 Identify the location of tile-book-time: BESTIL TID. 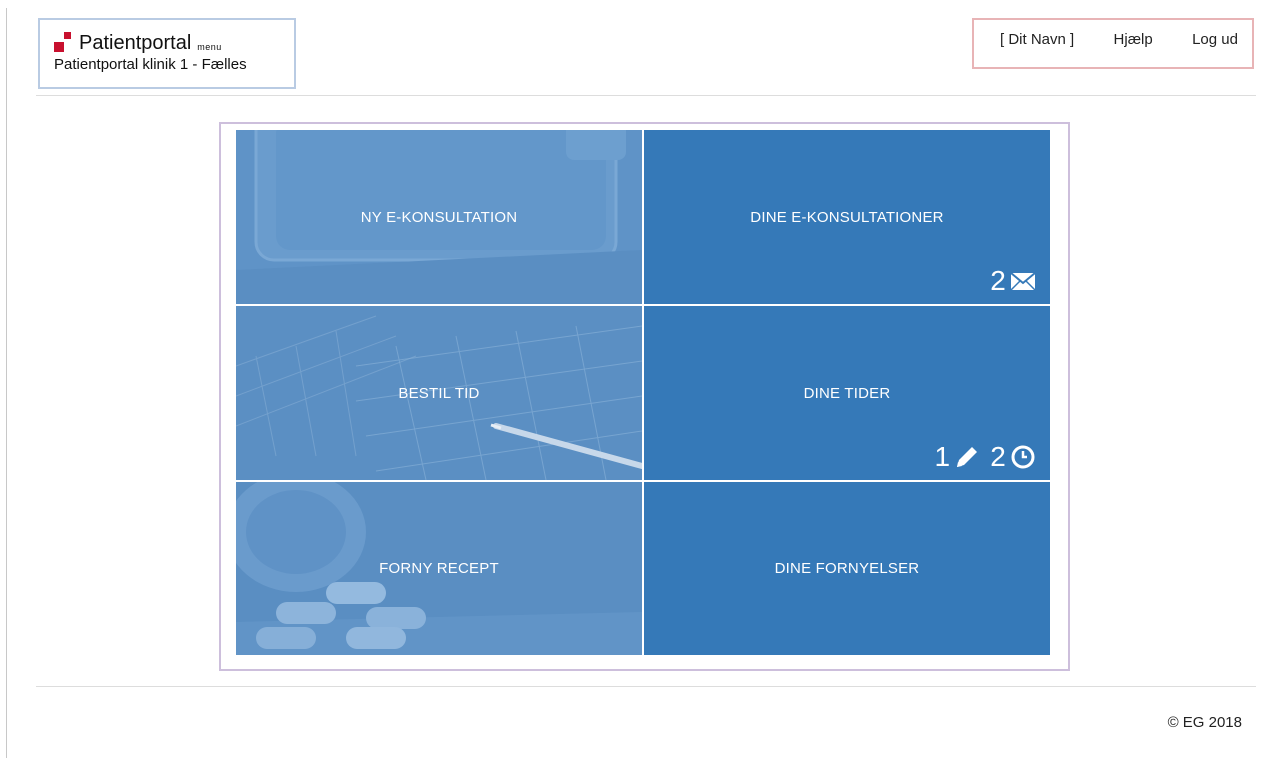
(439, 393).